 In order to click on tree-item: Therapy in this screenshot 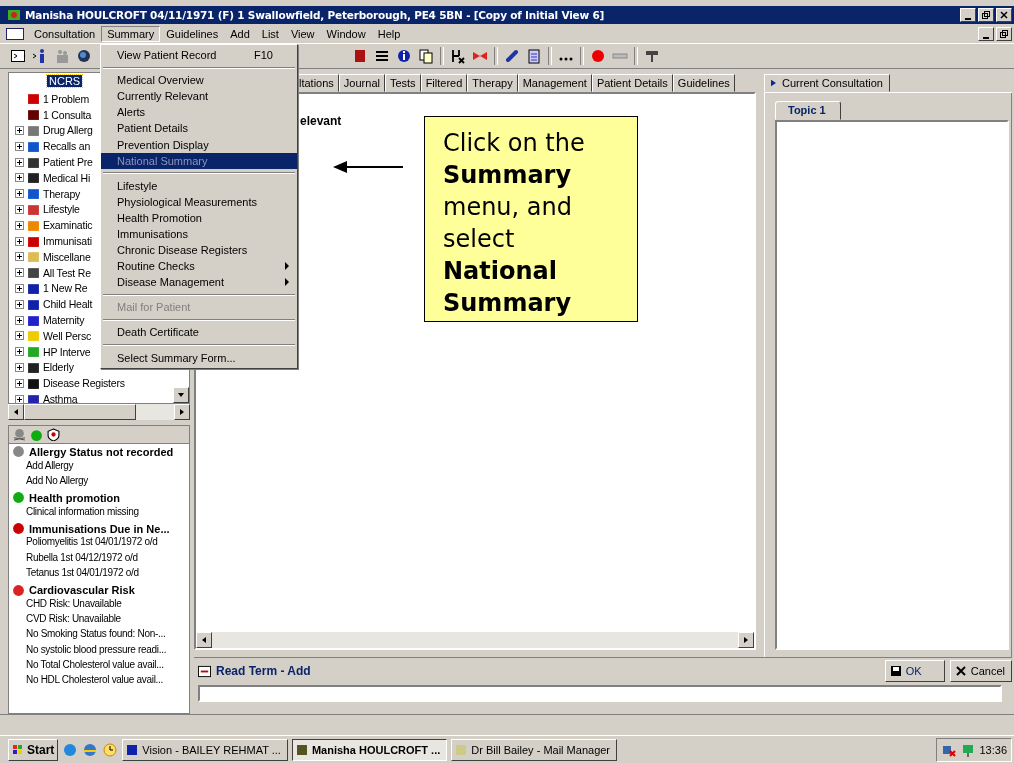, I will do `click(62, 193)`.